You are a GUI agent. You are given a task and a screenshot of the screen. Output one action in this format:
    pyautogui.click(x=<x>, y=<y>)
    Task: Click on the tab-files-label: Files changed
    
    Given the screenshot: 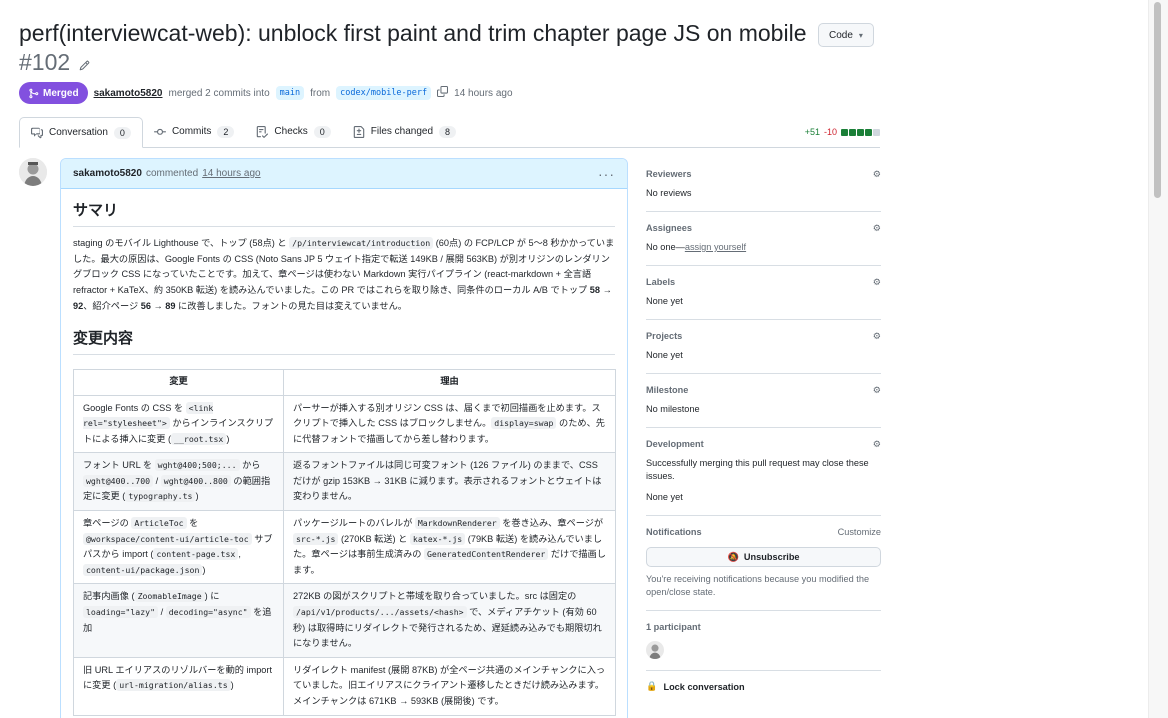 What is the action you would take?
    pyautogui.click(x=402, y=131)
    